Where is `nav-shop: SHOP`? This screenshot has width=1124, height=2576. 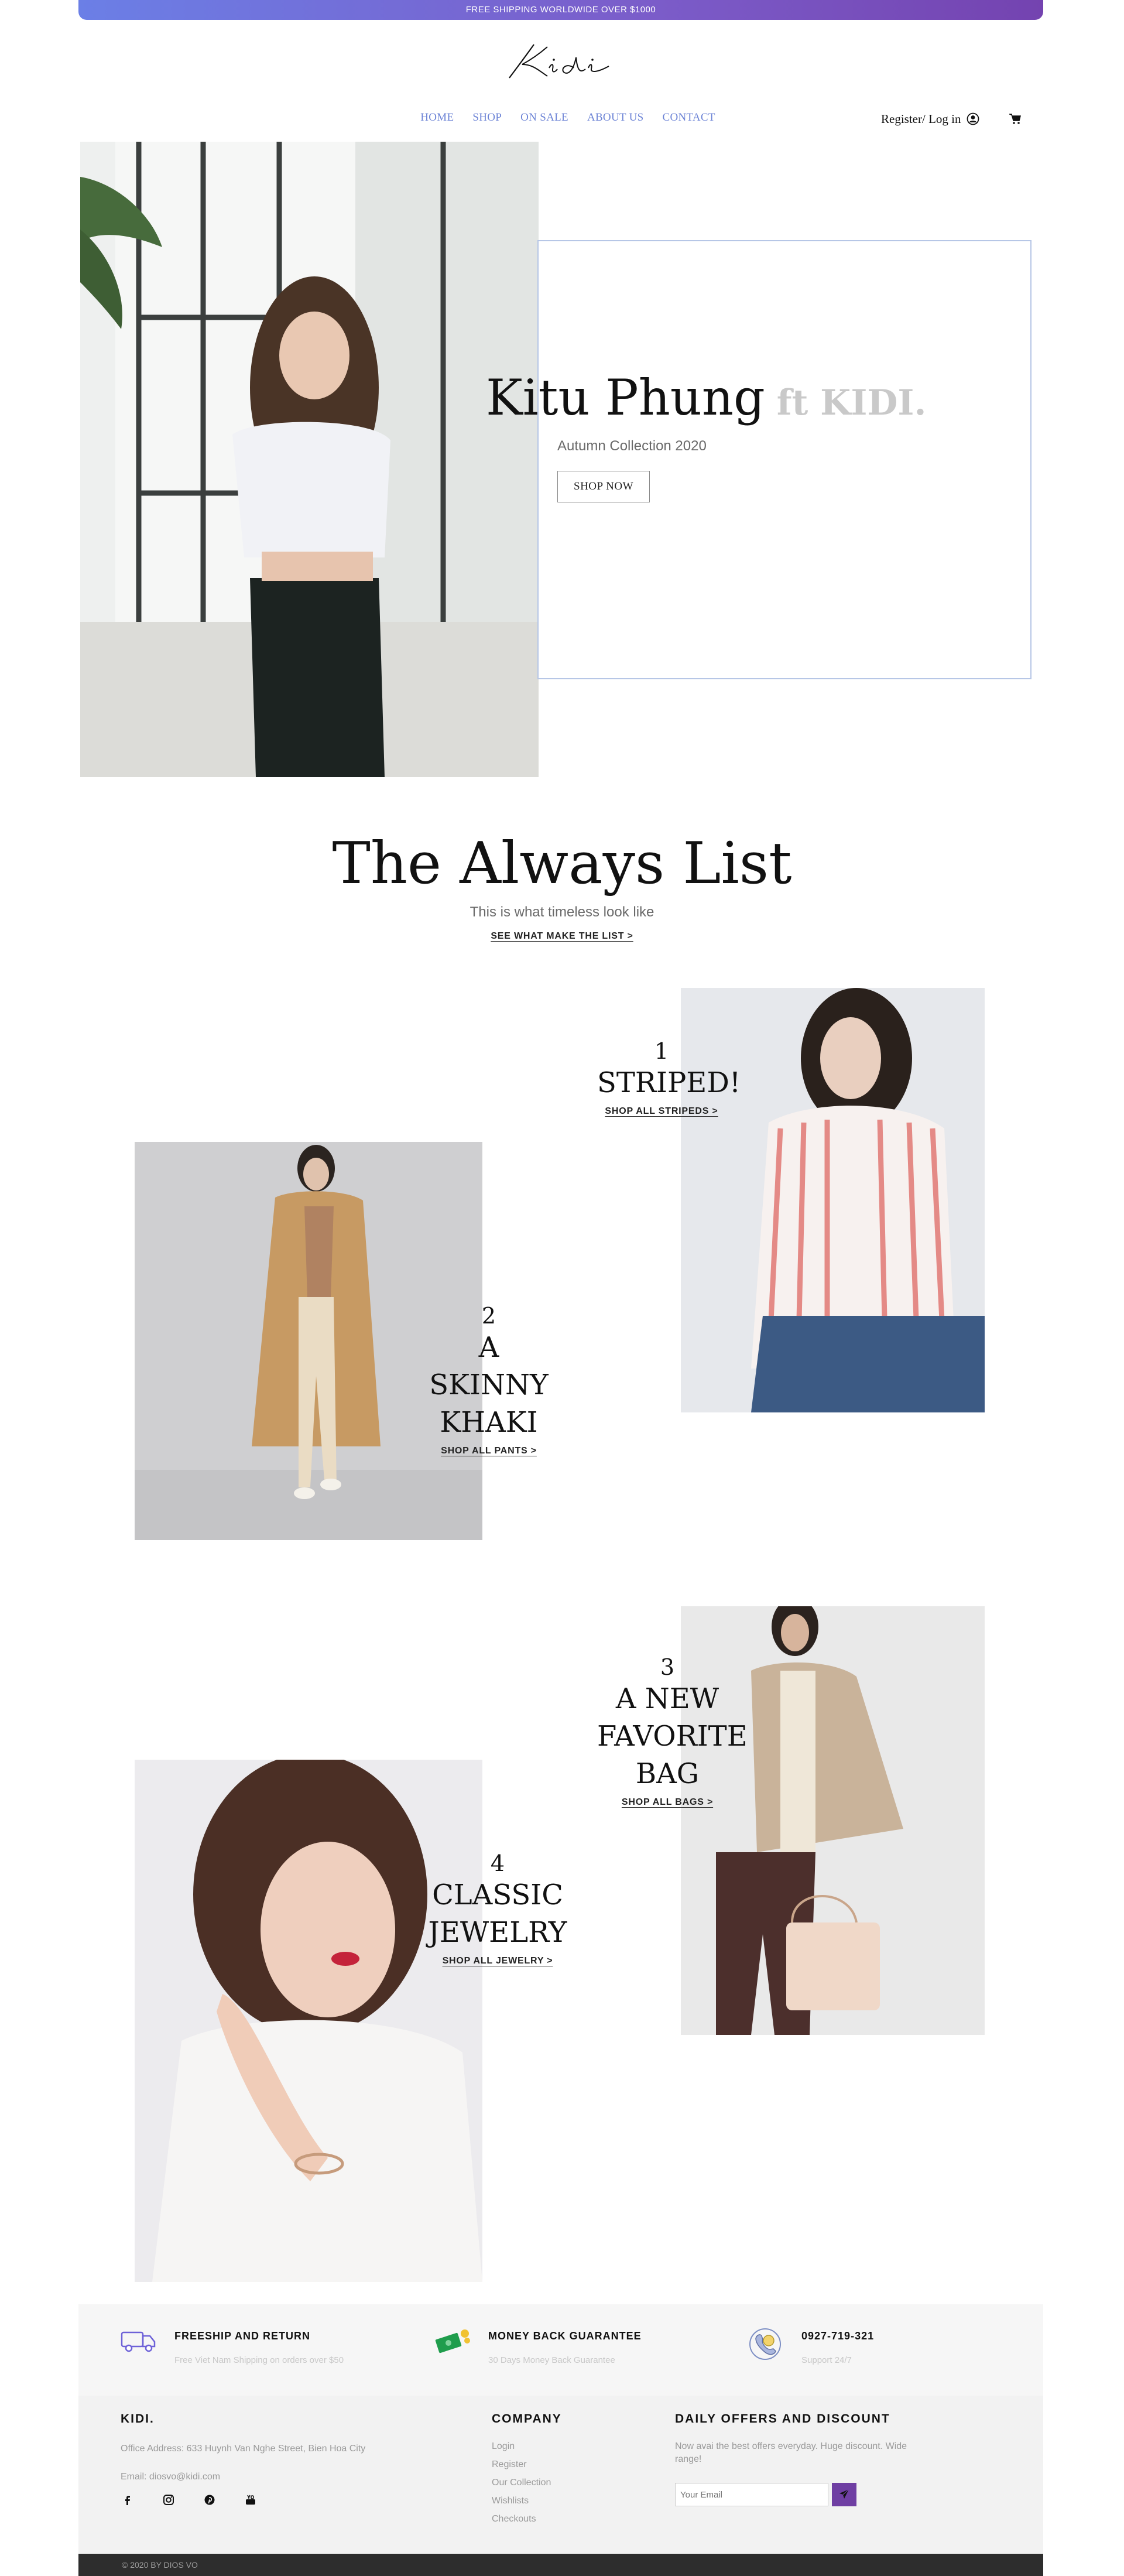 nav-shop: SHOP is located at coordinates (487, 119).